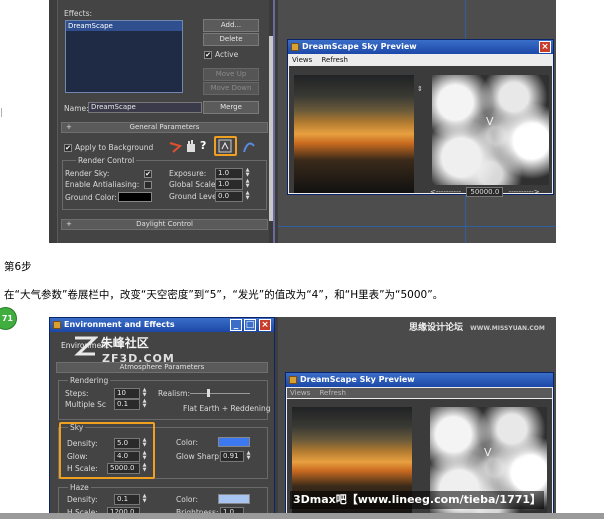 This screenshot has width=604, height=519. What do you see at coordinates (148, 174) in the screenshot?
I see `render-sky-checkbox: ✔` at bounding box center [148, 174].